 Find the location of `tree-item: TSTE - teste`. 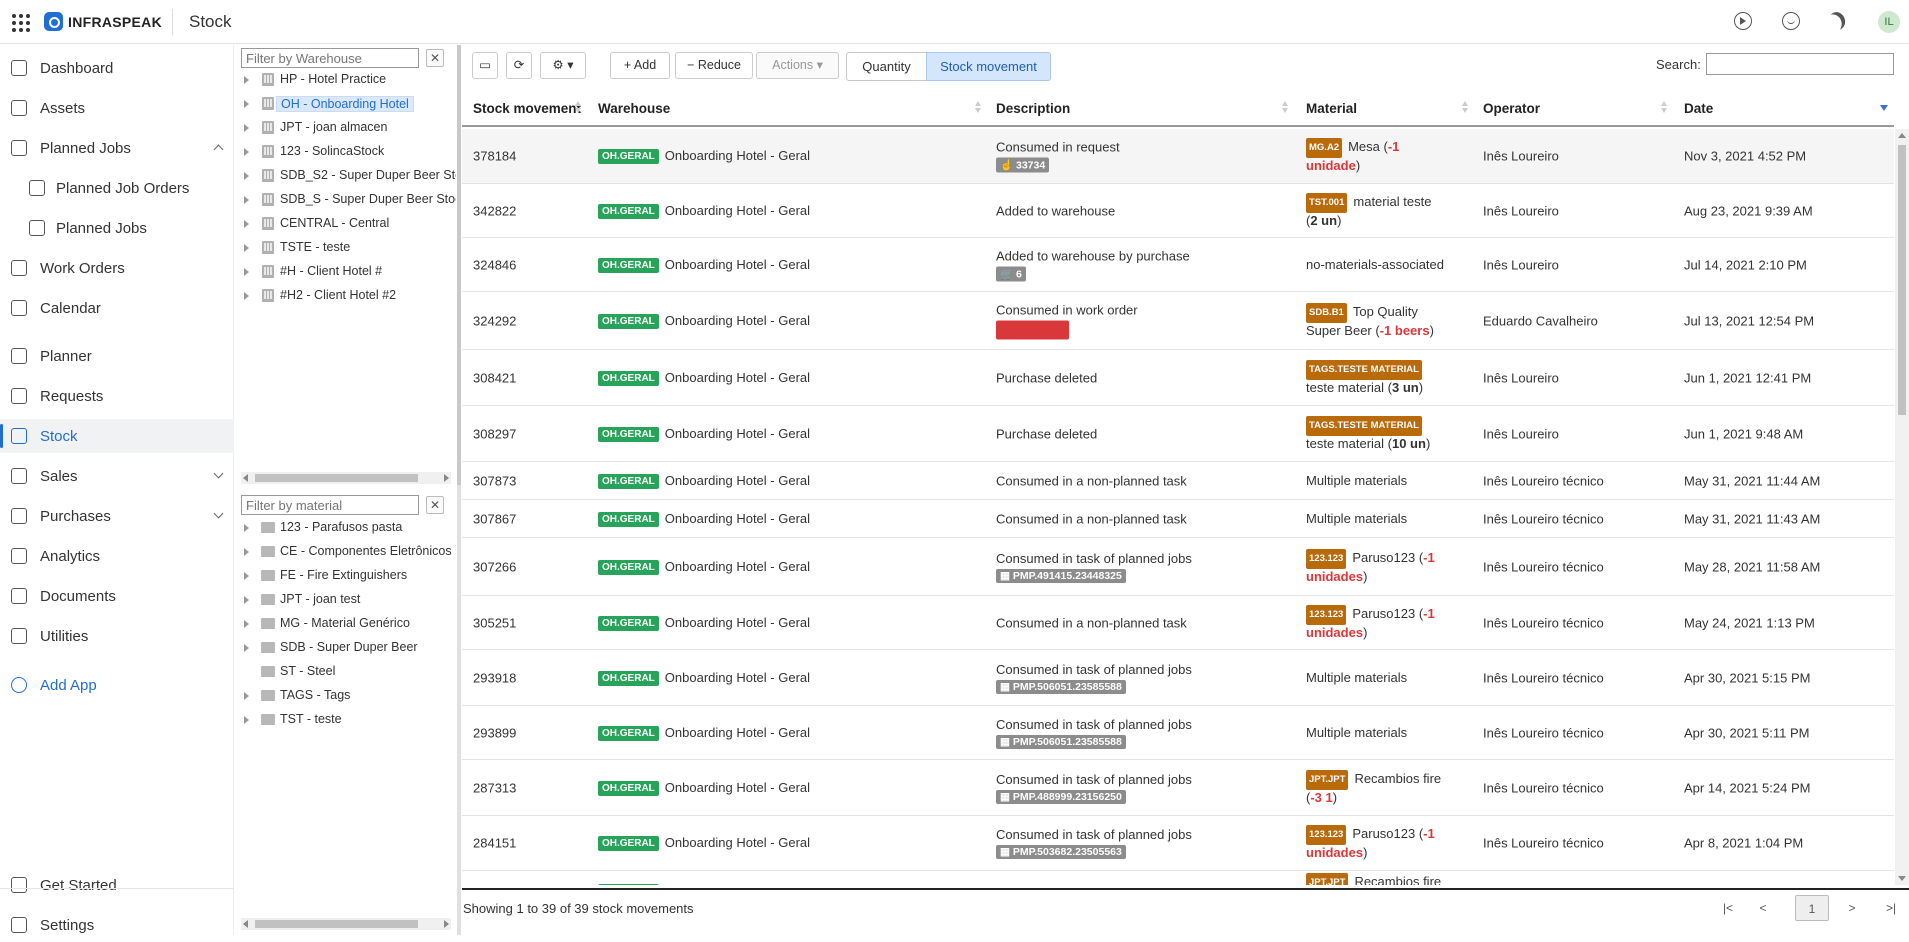

tree-item: TSTE - teste is located at coordinates (346, 248).